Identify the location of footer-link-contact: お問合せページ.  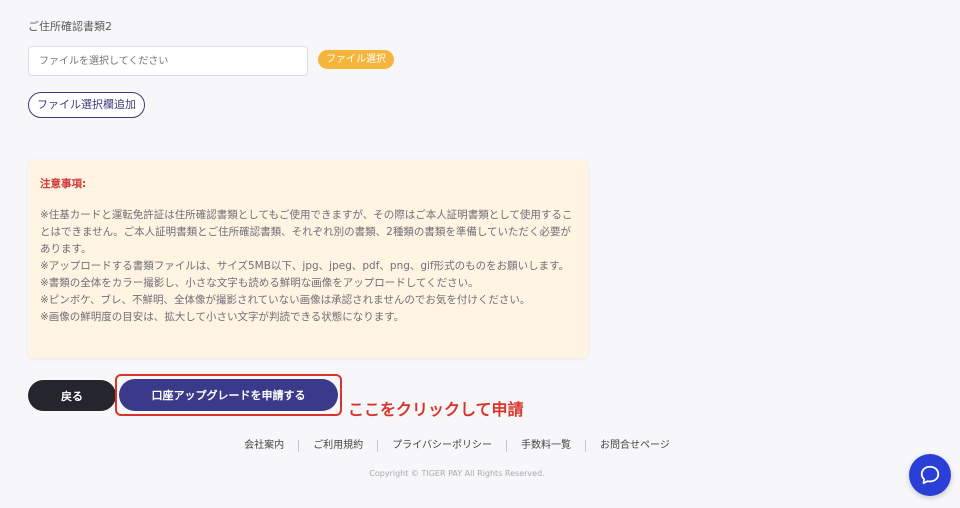
(634, 446).